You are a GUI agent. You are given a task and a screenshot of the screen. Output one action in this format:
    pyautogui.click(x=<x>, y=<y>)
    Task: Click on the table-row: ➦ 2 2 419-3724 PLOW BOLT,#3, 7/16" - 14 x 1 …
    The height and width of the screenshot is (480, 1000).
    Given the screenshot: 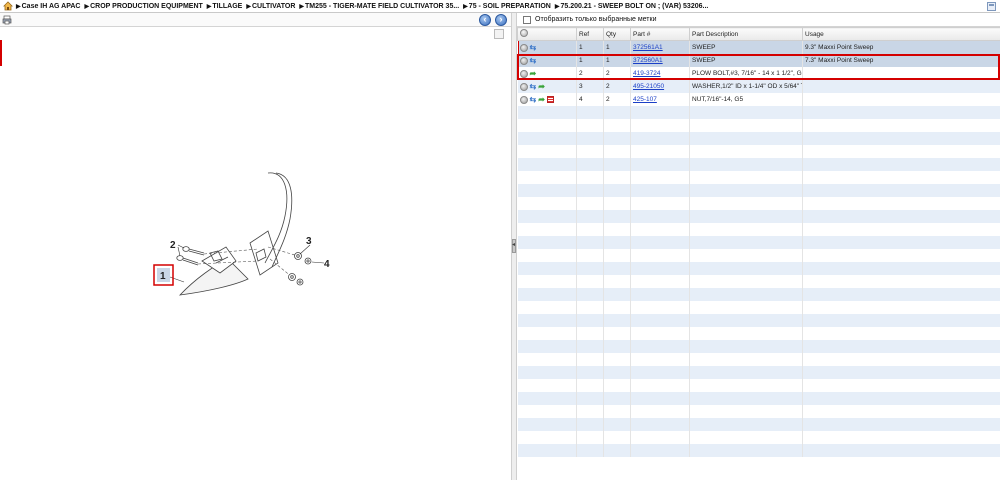 What is the action you would take?
    pyautogui.click(x=758, y=73)
    